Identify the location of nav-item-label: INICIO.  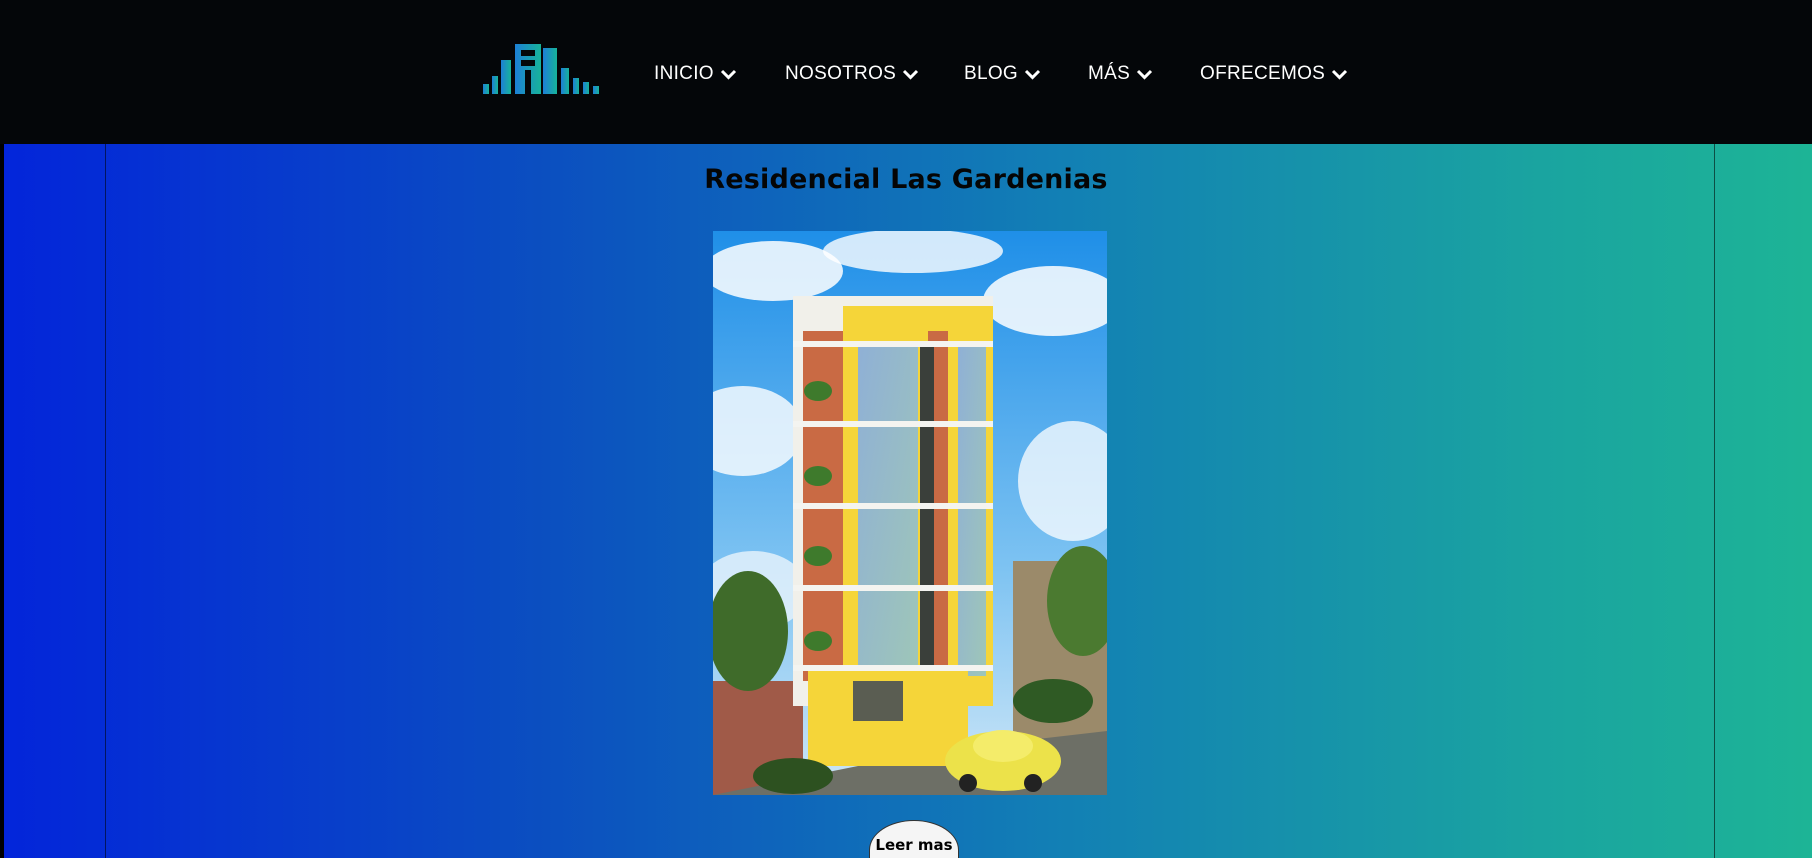
(684, 73).